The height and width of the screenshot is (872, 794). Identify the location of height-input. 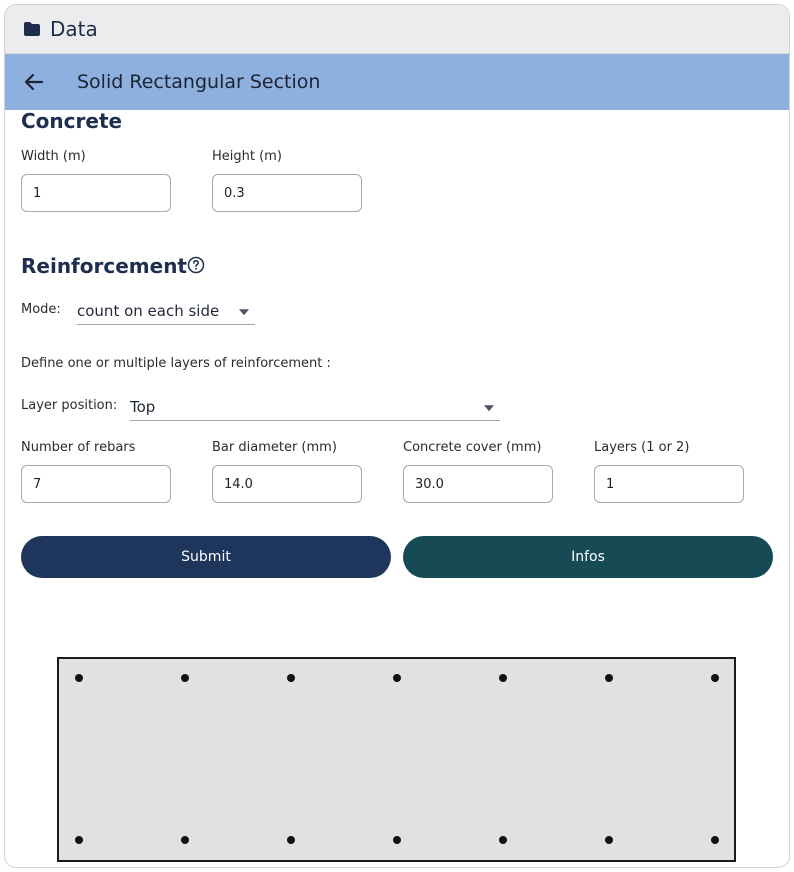
(287, 193).